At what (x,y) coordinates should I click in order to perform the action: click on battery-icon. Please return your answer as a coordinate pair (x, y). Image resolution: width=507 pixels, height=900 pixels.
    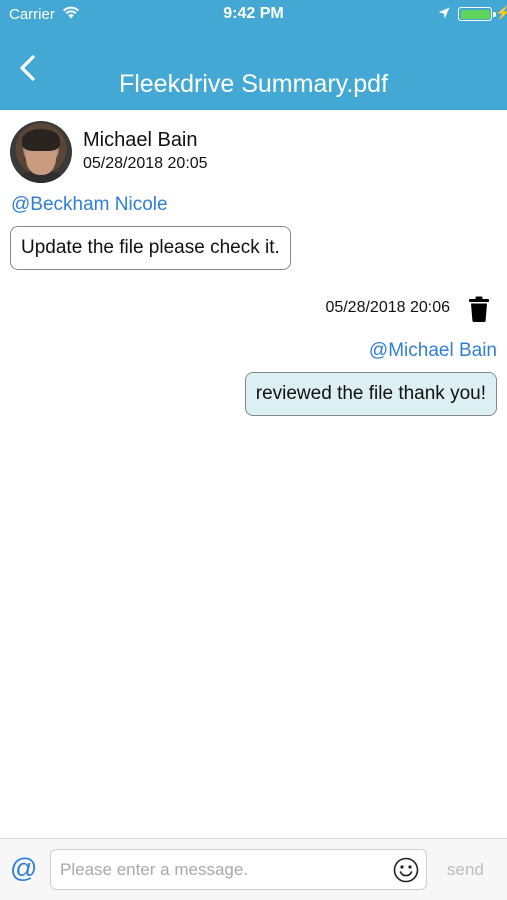
    Looking at the image, I should click on (477, 14).